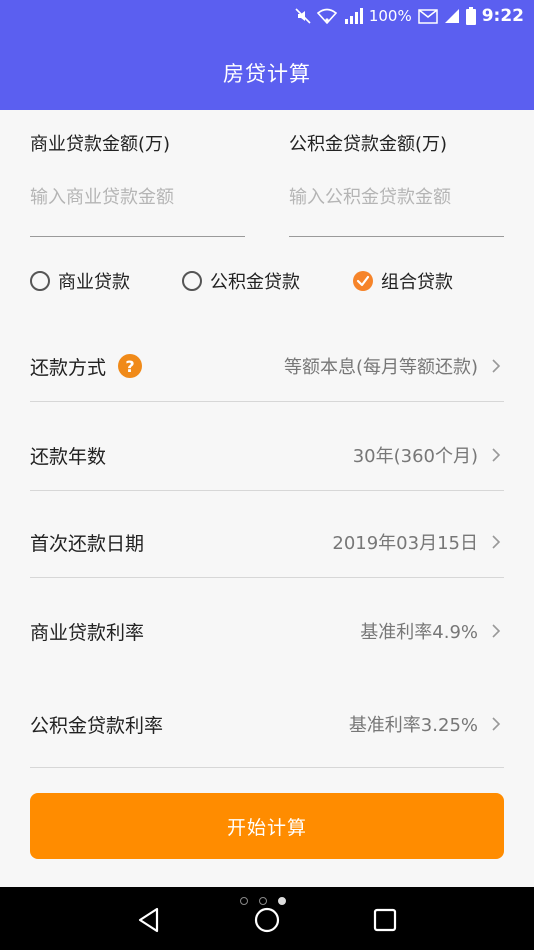 This screenshot has height=950, width=534. I want to click on fund-rate-label: 公积金贷款利率, so click(97, 725).